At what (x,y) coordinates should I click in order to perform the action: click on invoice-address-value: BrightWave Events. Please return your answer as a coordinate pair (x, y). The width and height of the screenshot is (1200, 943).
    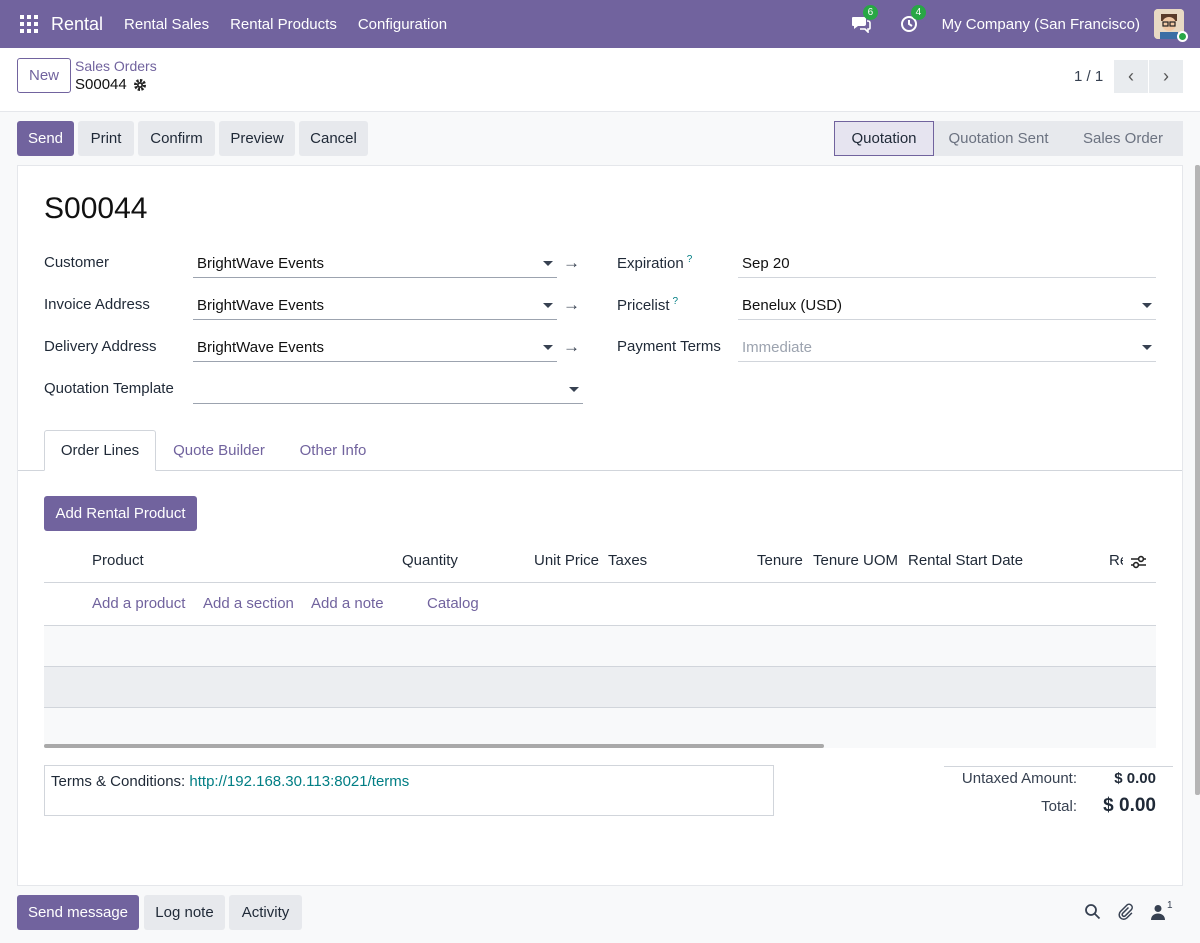
    Looking at the image, I should click on (260, 305).